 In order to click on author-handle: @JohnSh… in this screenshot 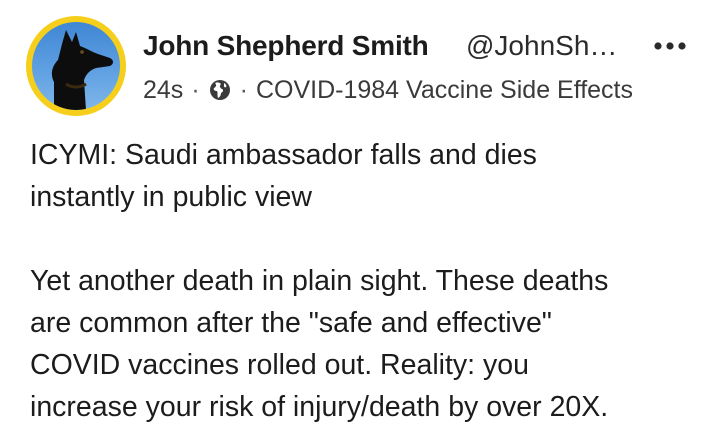, I will do `click(546, 46)`.